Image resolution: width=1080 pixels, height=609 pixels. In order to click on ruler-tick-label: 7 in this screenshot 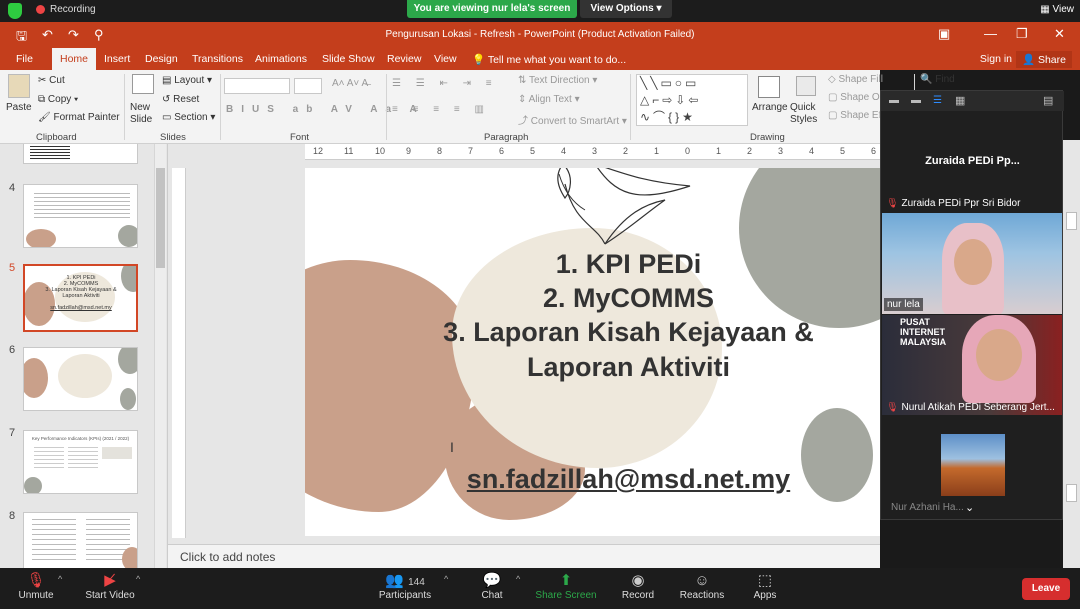, I will do `click(471, 151)`.